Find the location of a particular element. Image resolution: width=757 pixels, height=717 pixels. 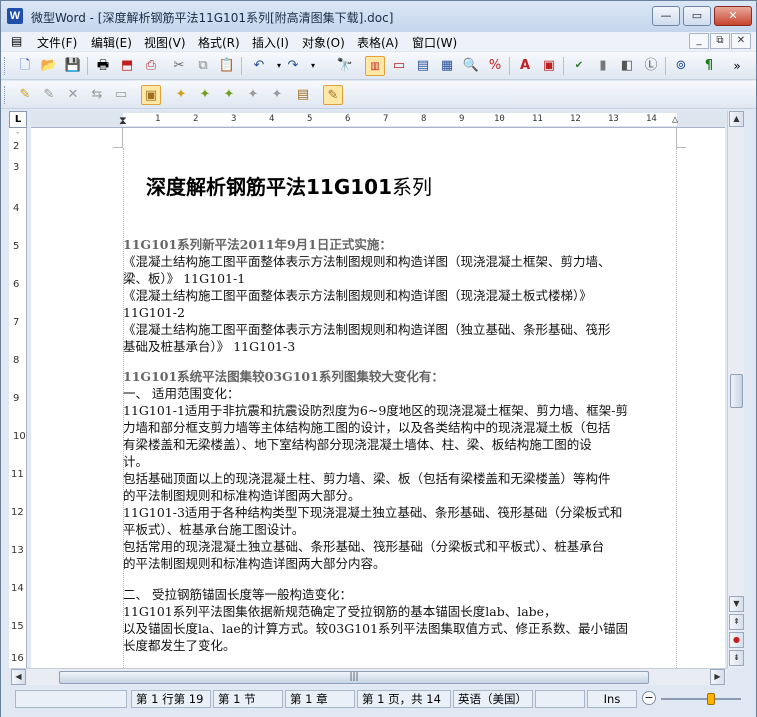

horizontal-ruler: ⧗ 1 2 3 4 5 6 7 8 9 10 11 12 13 14 △ is located at coordinates (378, 119).